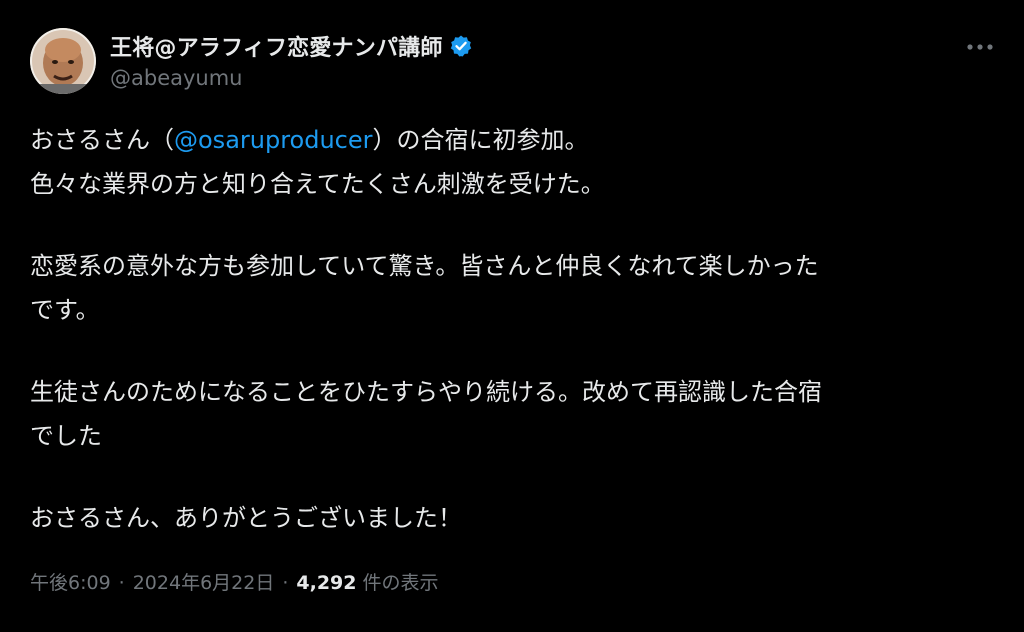 The height and width of the screenshot is (632, 1024). What do you see at coordinates (273, 140) in the screenshot?
I see `mention-link: @osaruproducer` at bounding box center [273, 140].